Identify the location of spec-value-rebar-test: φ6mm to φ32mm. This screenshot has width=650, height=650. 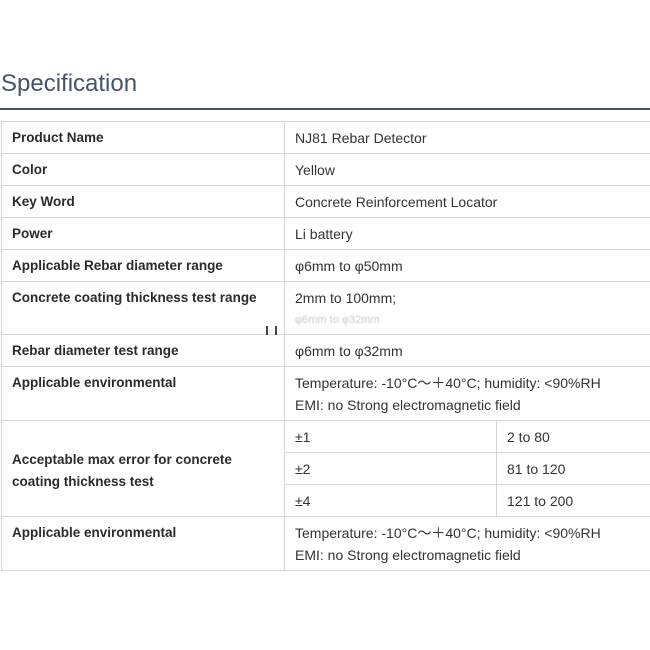
(466, 350).